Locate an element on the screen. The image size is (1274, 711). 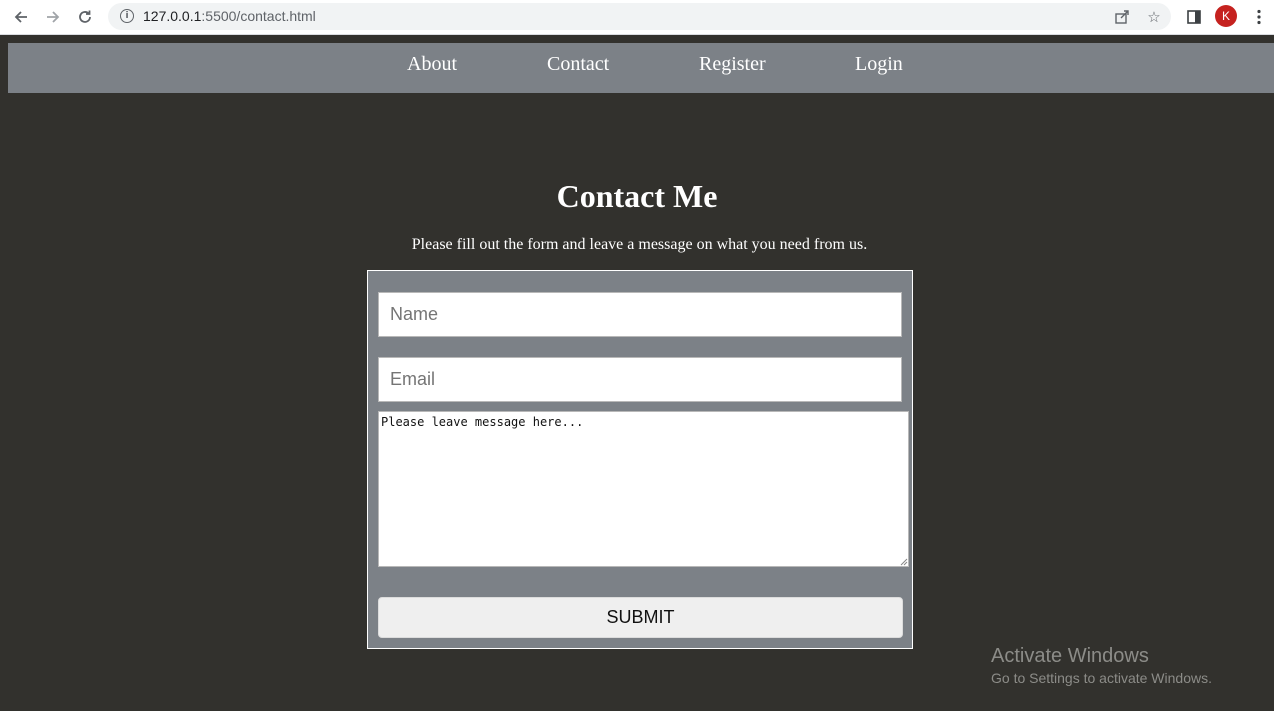
side-panel-icon is located at coordinates (1194, 17).